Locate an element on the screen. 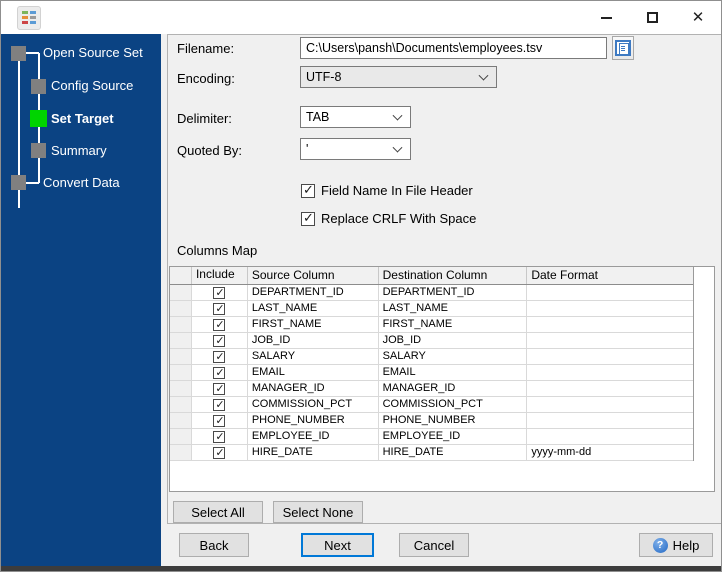 The width and height of the screenshot is (722, 572). source-column-cell: DEPARTMENT_ID is located at coordinates (313, 293).